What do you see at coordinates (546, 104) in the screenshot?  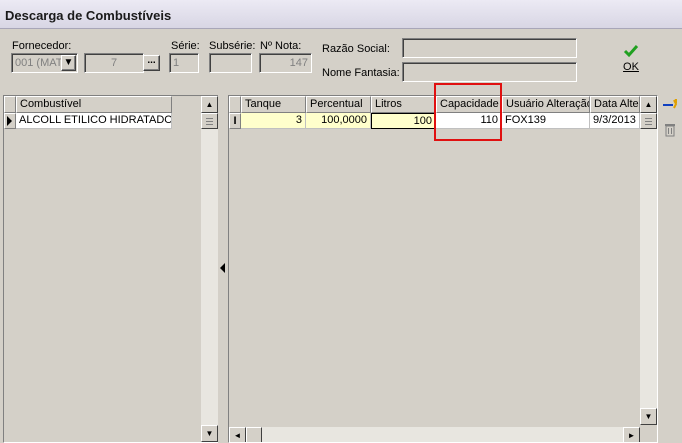 I see `col-header-usuario-alteracao: Usuário Alteração` at bounding box center [546, 104].